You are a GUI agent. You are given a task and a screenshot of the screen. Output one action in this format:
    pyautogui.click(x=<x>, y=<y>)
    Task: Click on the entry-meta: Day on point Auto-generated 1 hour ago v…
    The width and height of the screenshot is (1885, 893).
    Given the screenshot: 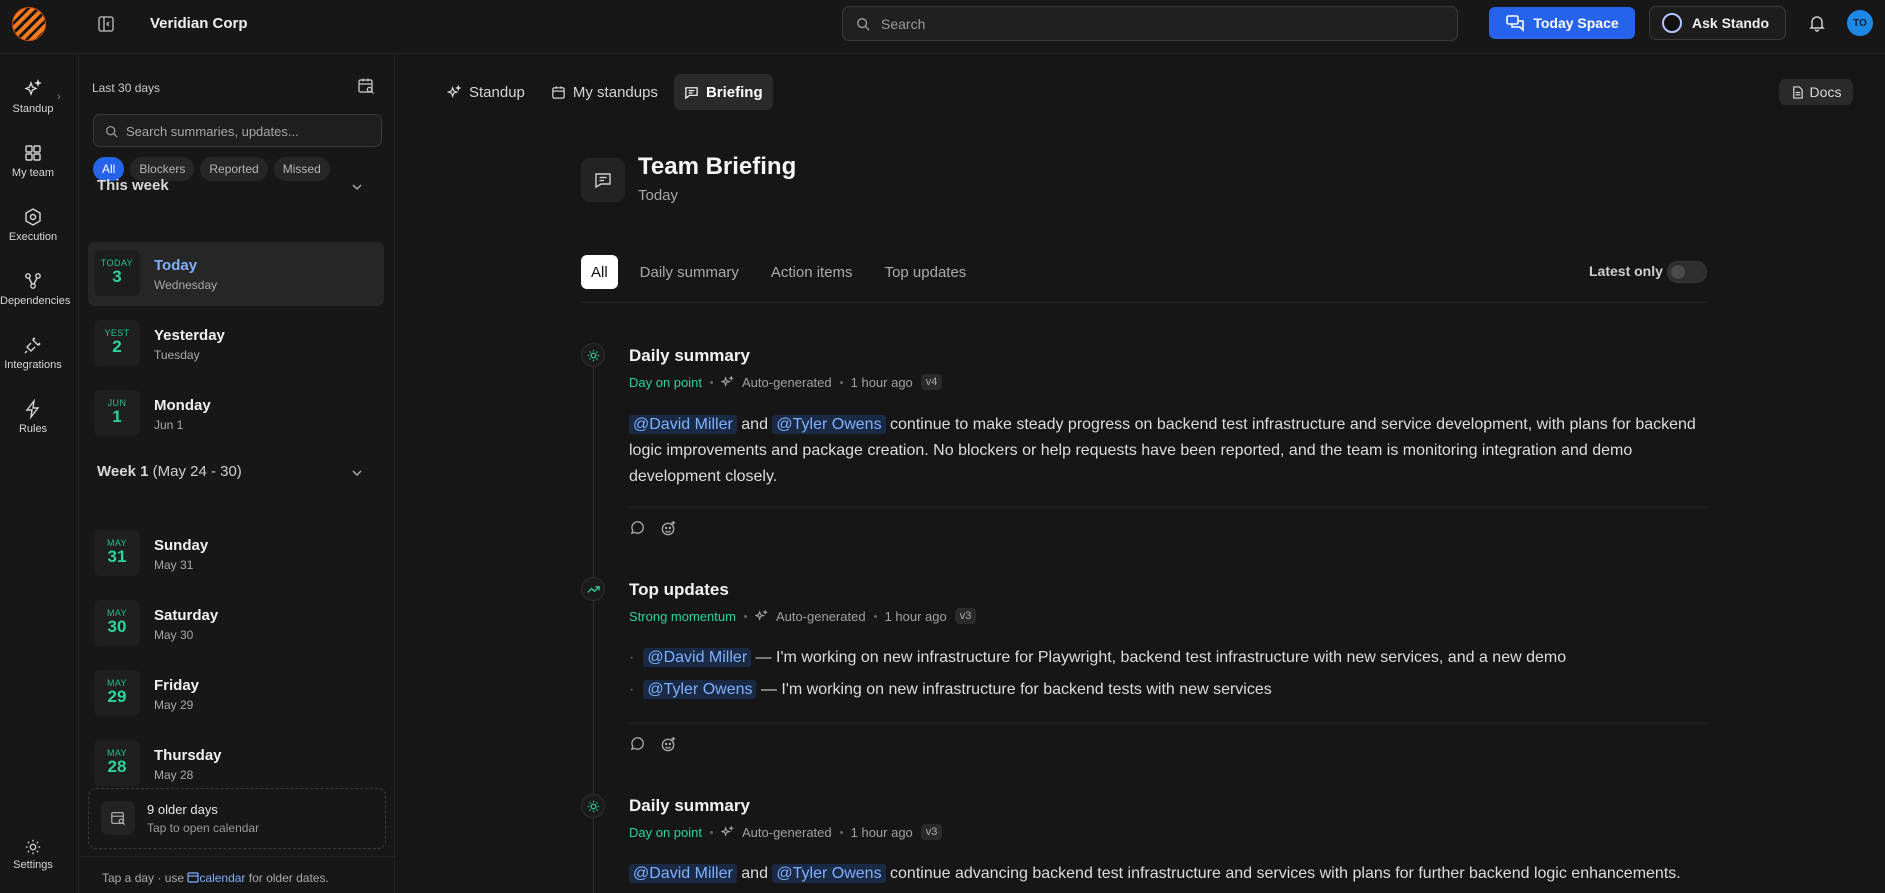 What is the action you would take?
    pyautogui.click(x=786, y=832)
    